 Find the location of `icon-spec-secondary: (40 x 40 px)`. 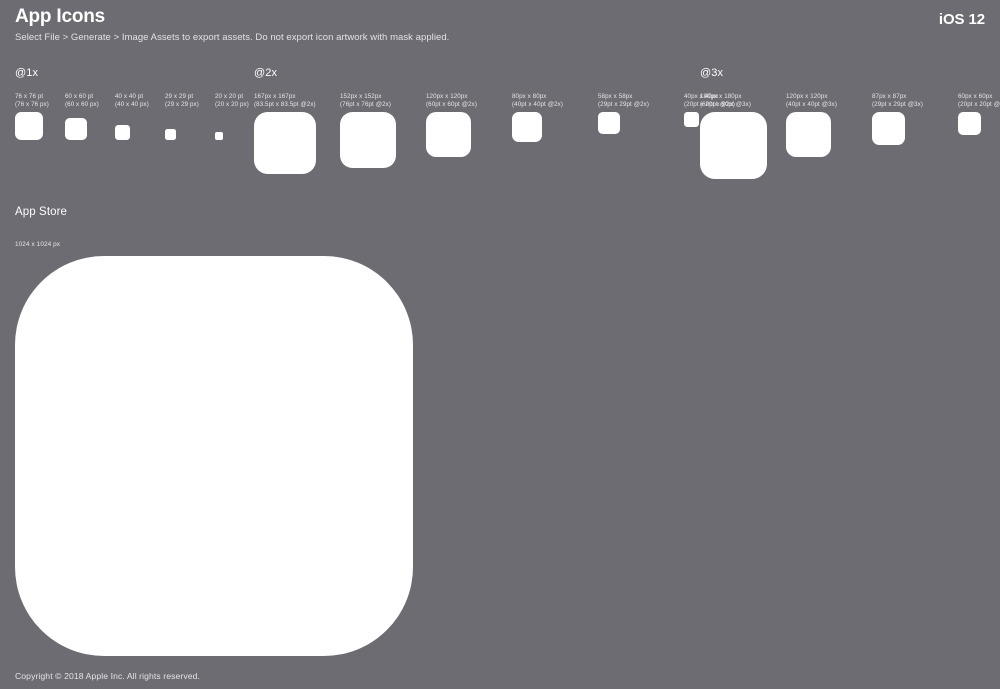

icon-spec-secondary: (40 x 40 px) is located at coordinates (132, 104).